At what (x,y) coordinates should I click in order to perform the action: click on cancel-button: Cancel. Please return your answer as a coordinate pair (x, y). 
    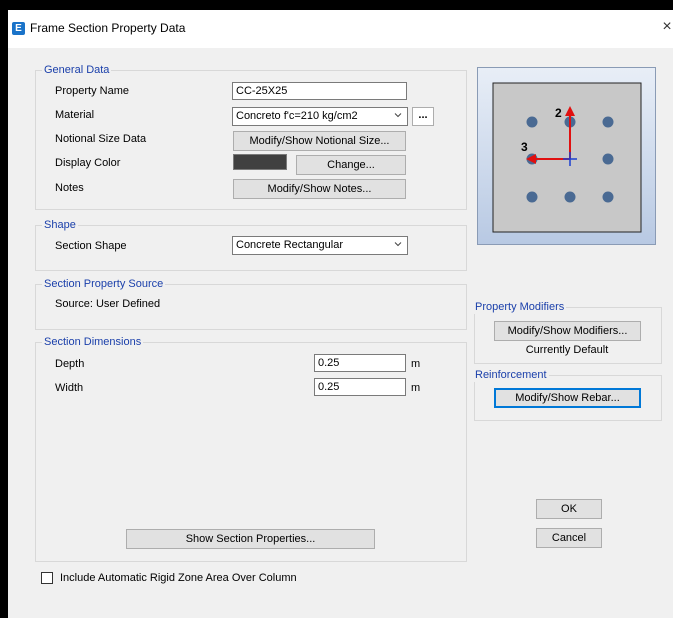
    Looking at the image, I should click on (569, 538).